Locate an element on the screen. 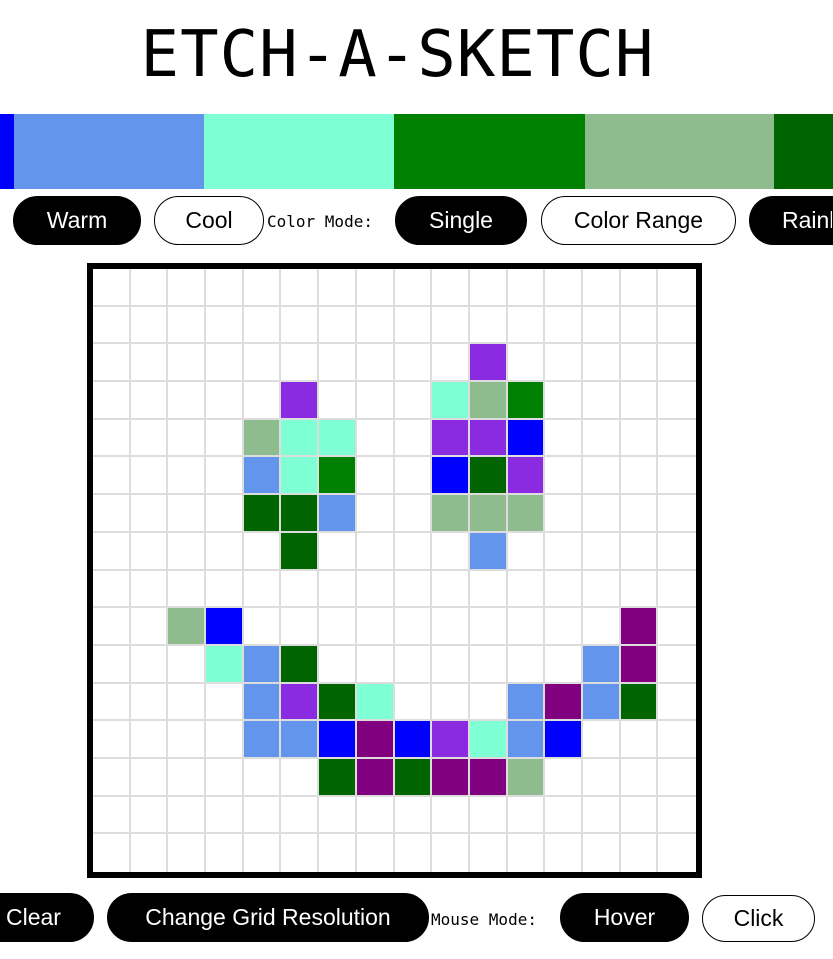 This screenshot has width=833, height=959. palette-swatch-dark-sea-green is located at coordinates (679, 151).